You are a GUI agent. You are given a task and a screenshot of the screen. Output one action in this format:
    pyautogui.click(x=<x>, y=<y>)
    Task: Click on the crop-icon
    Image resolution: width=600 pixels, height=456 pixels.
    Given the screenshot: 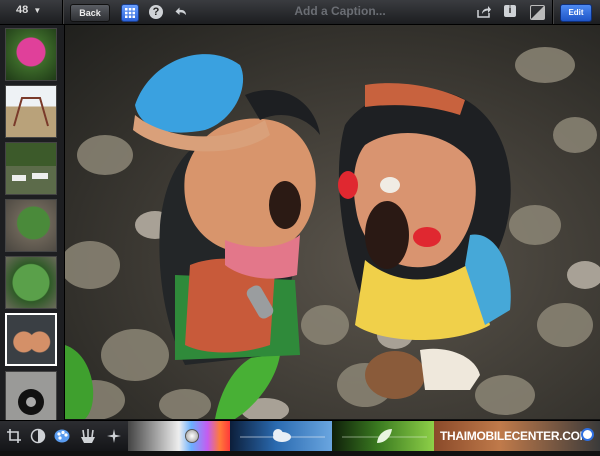 What is the action you would take?
    pyautogui.click(x=14, y=436)
    